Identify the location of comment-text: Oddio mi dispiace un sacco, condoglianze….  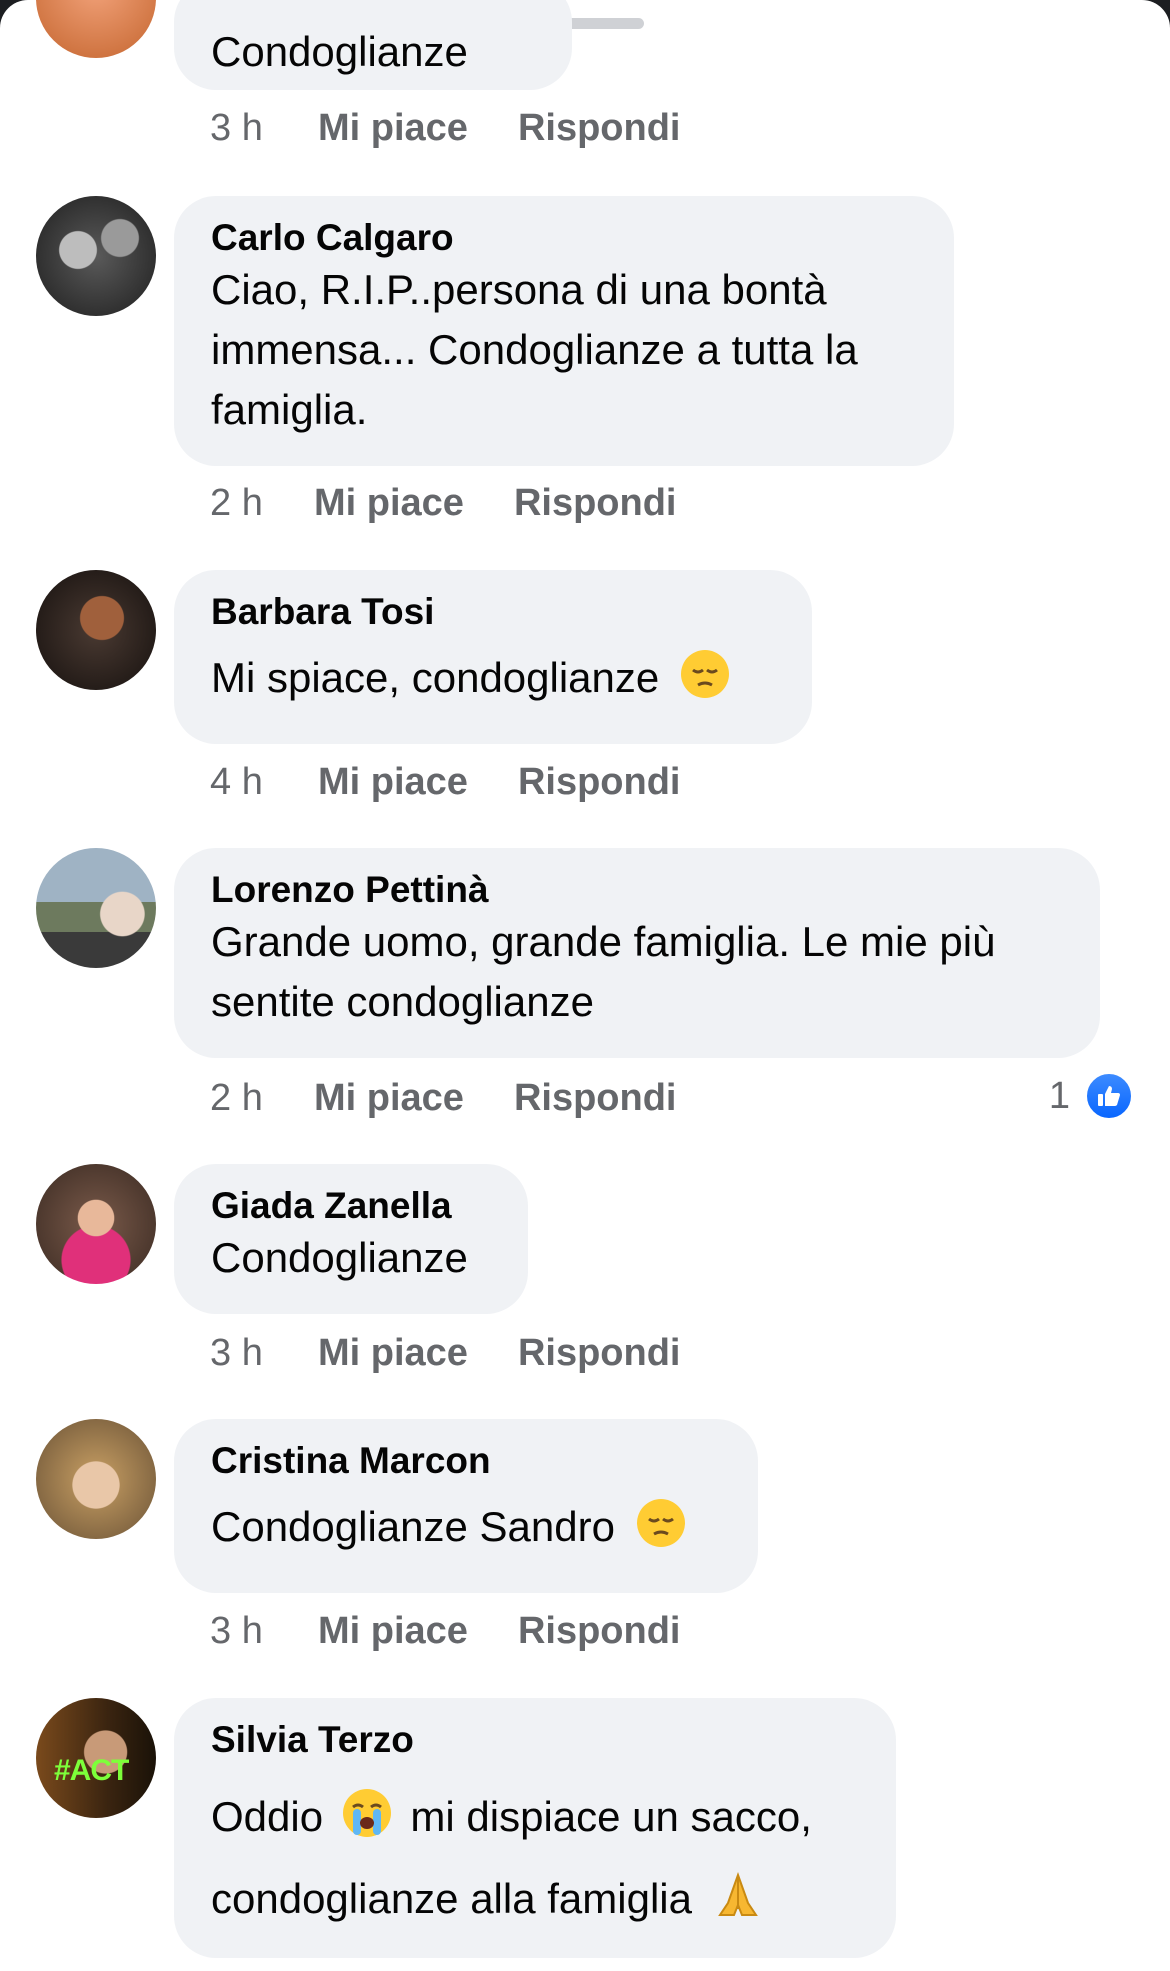
(535, 1858).